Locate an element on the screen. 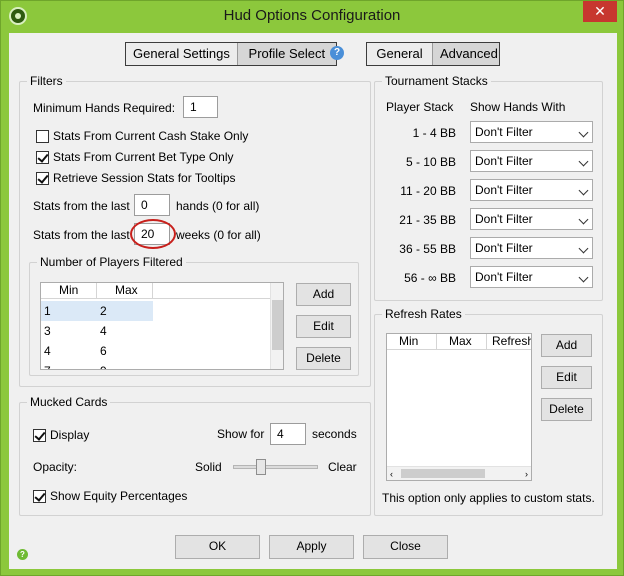 The width and height of the screenshot is (624, 576). last-weeks-suffix: weeks (0 for all) is located at coordinates (218, 235).